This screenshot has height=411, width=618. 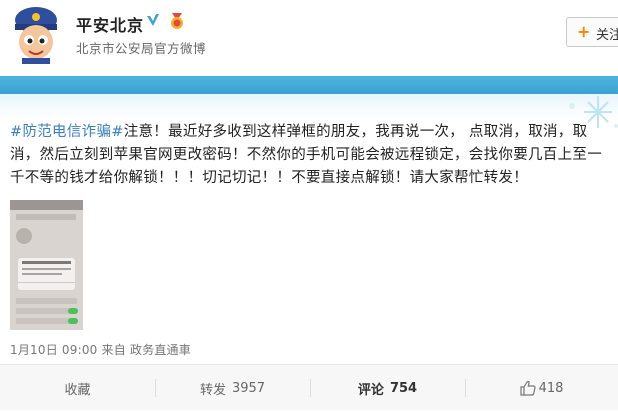 I want to click on banner-sky-decoration, so click(x=309, y=107).